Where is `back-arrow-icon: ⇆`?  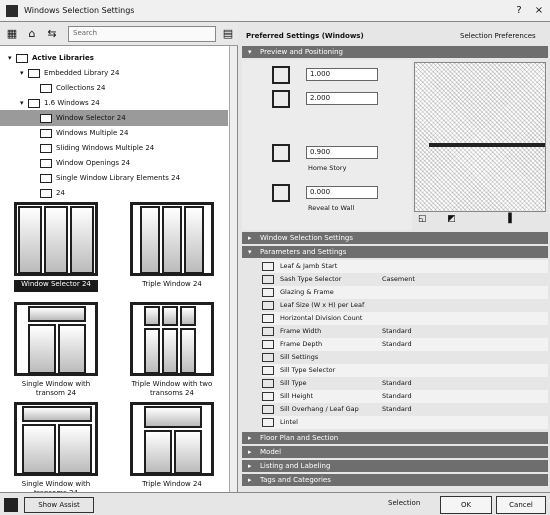 back-arrow-icon: ⇆ is located at coordinates (52, 34).